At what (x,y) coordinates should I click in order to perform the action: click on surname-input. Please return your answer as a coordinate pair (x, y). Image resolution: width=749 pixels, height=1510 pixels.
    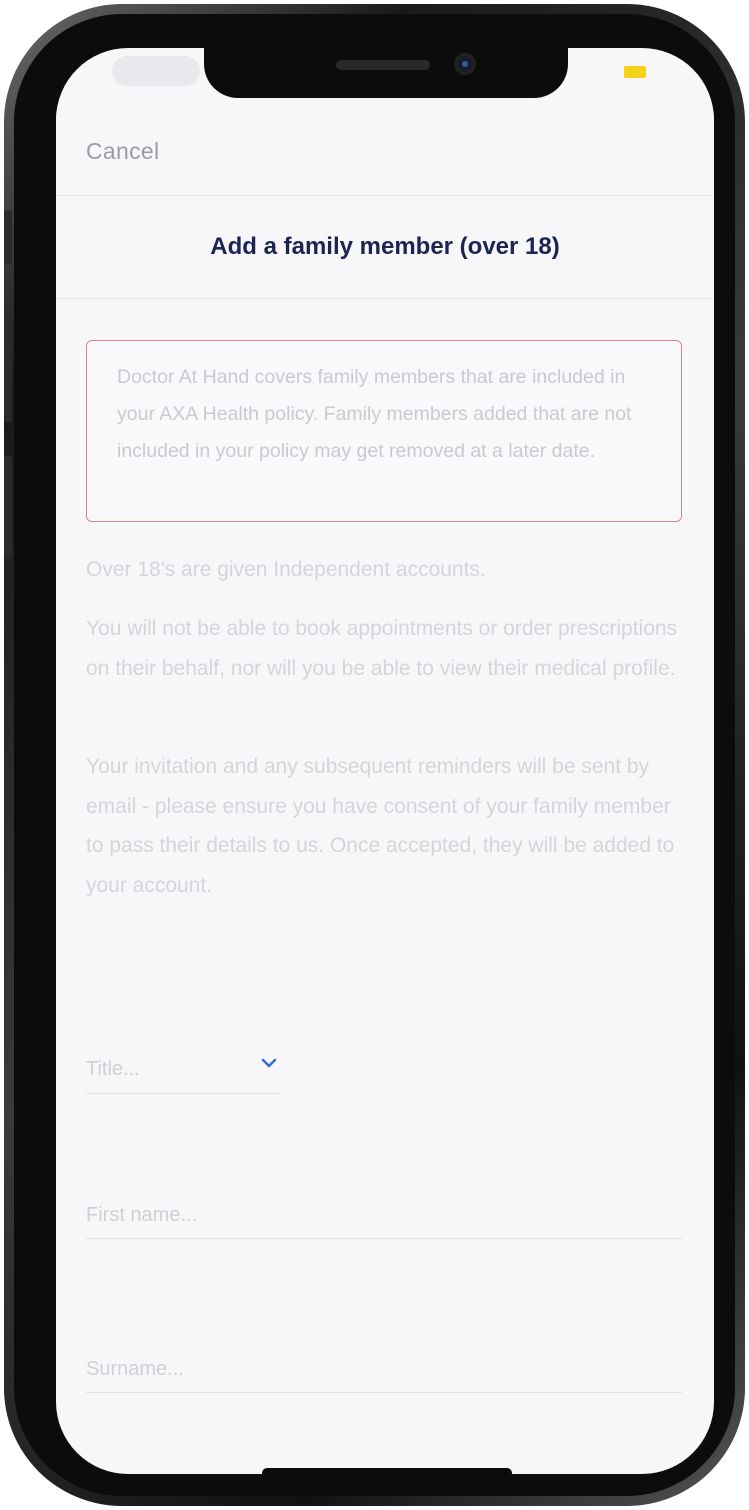
    Looking at the image, I should click on (384, 1365).